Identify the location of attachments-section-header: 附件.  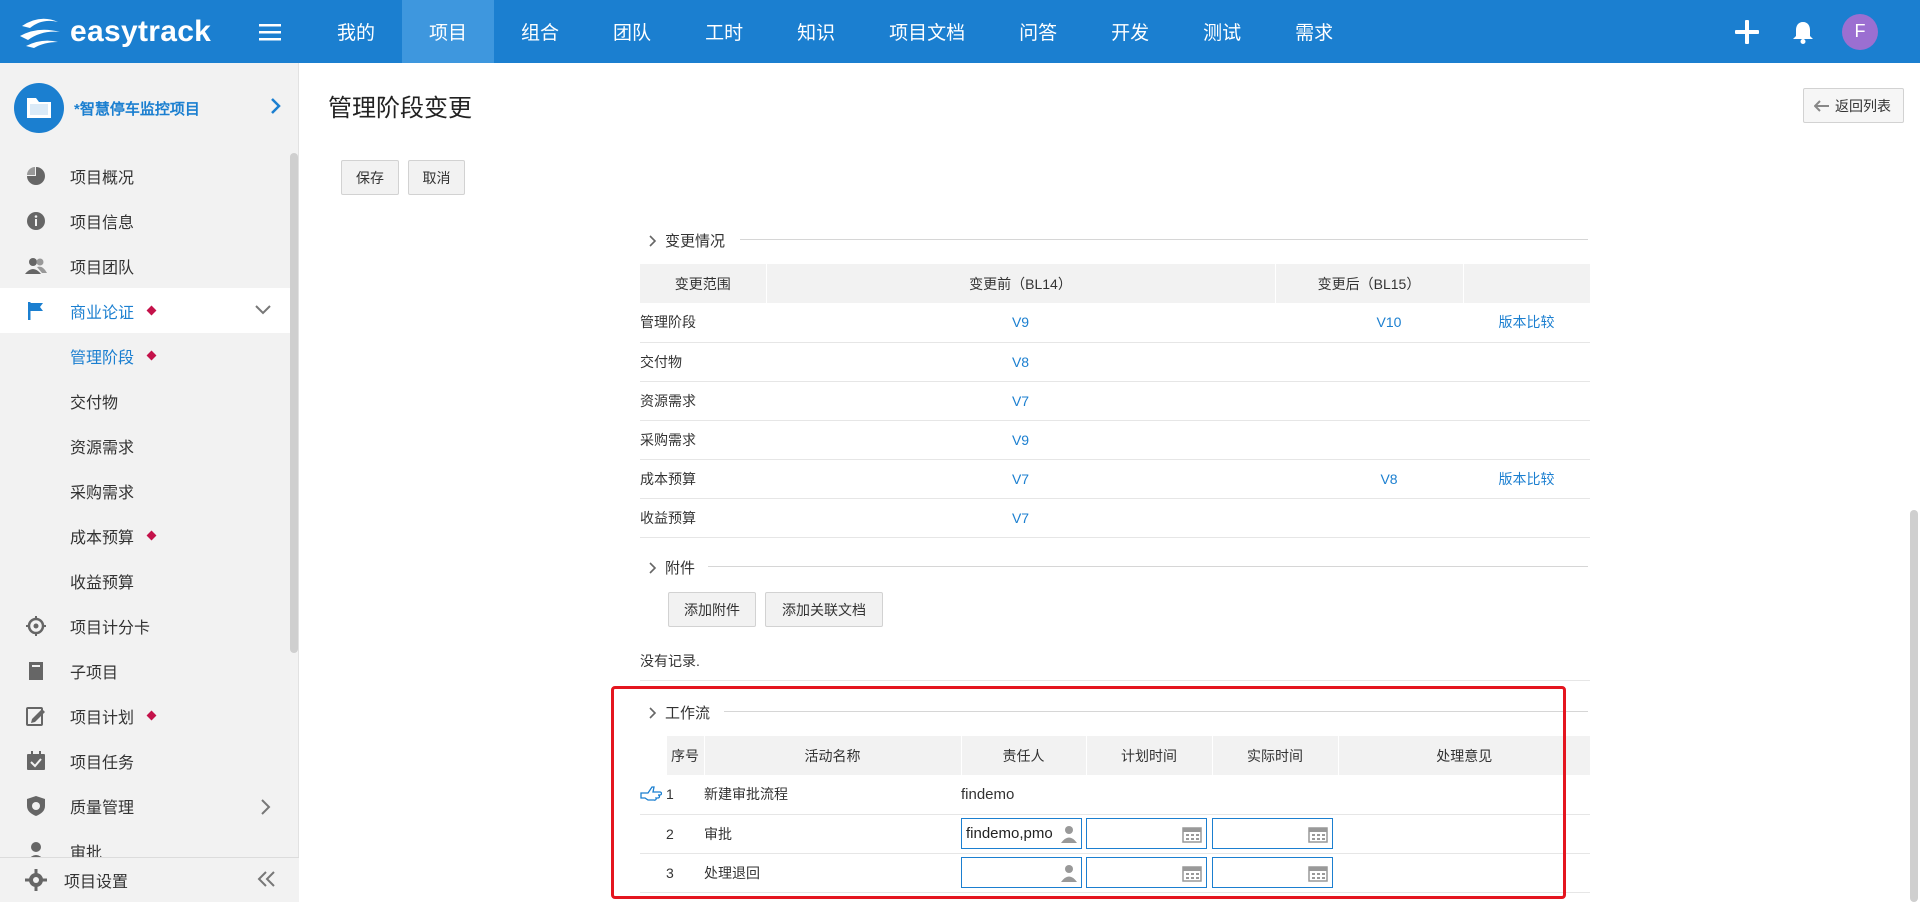
(671, 567).